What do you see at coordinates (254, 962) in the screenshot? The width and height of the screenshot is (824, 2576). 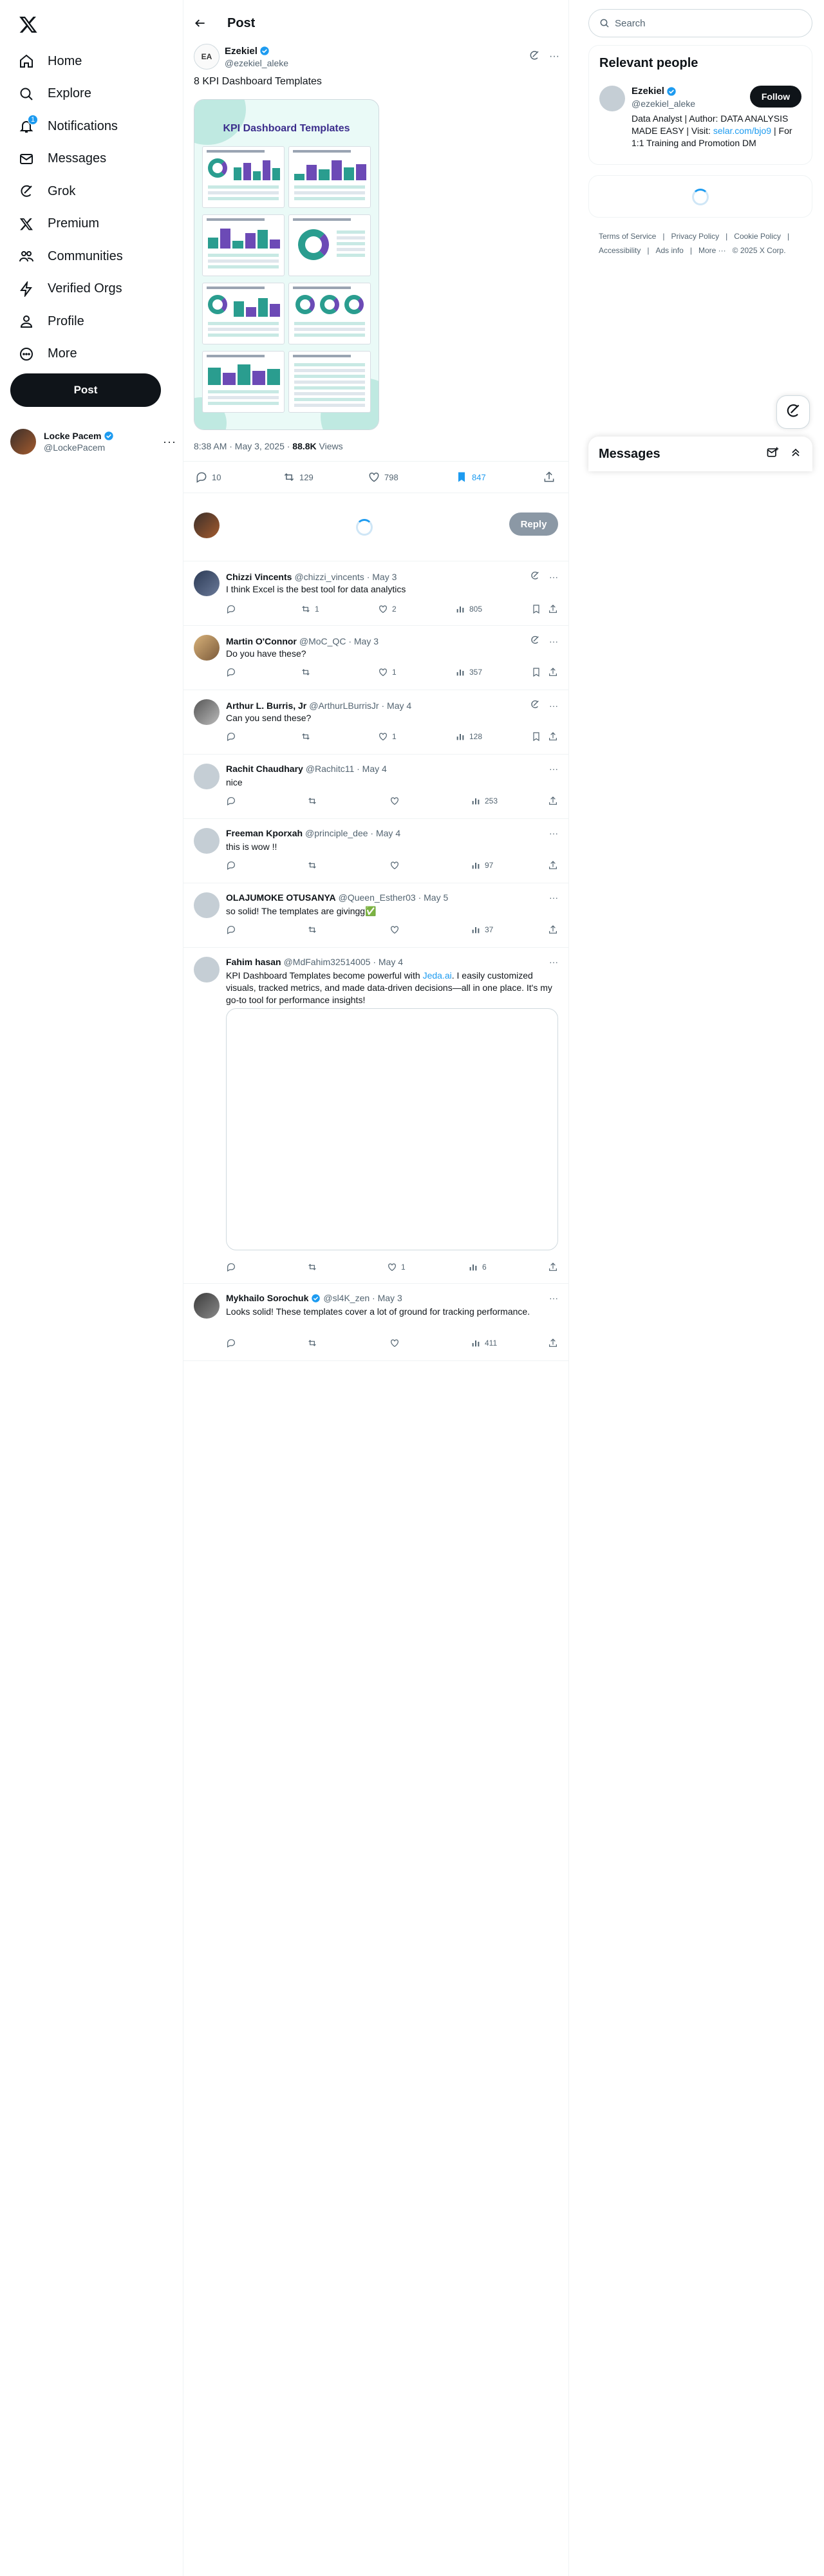 I see `reply-author-name: Fahim hasan` at bounding box center [254, 962].